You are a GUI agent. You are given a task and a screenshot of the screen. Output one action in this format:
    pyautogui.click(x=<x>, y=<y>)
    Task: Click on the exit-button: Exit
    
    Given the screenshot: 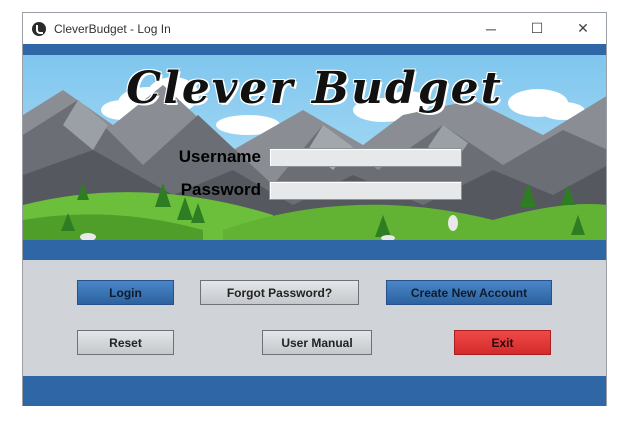 What is the action you would take?
    pyautogui.click(x=502, y=342)
    